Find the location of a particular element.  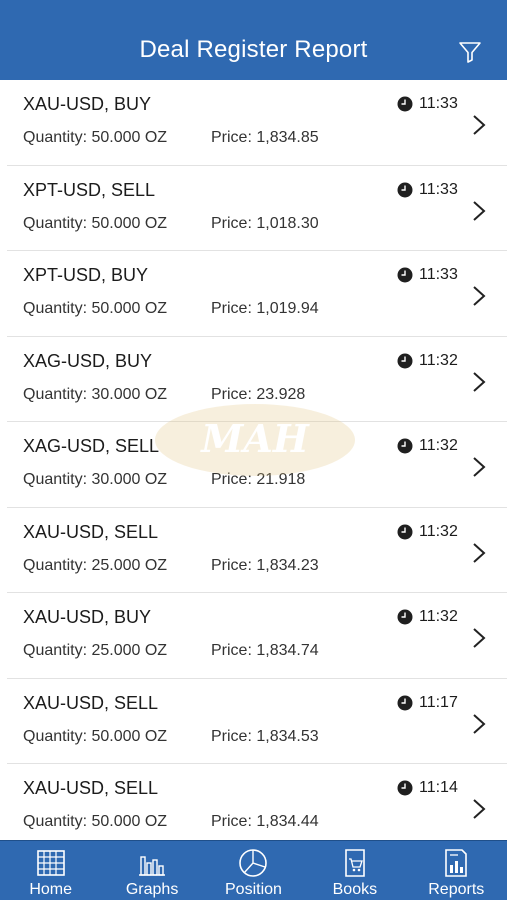

bar-chart-icon is located at coordinates (152, 866).